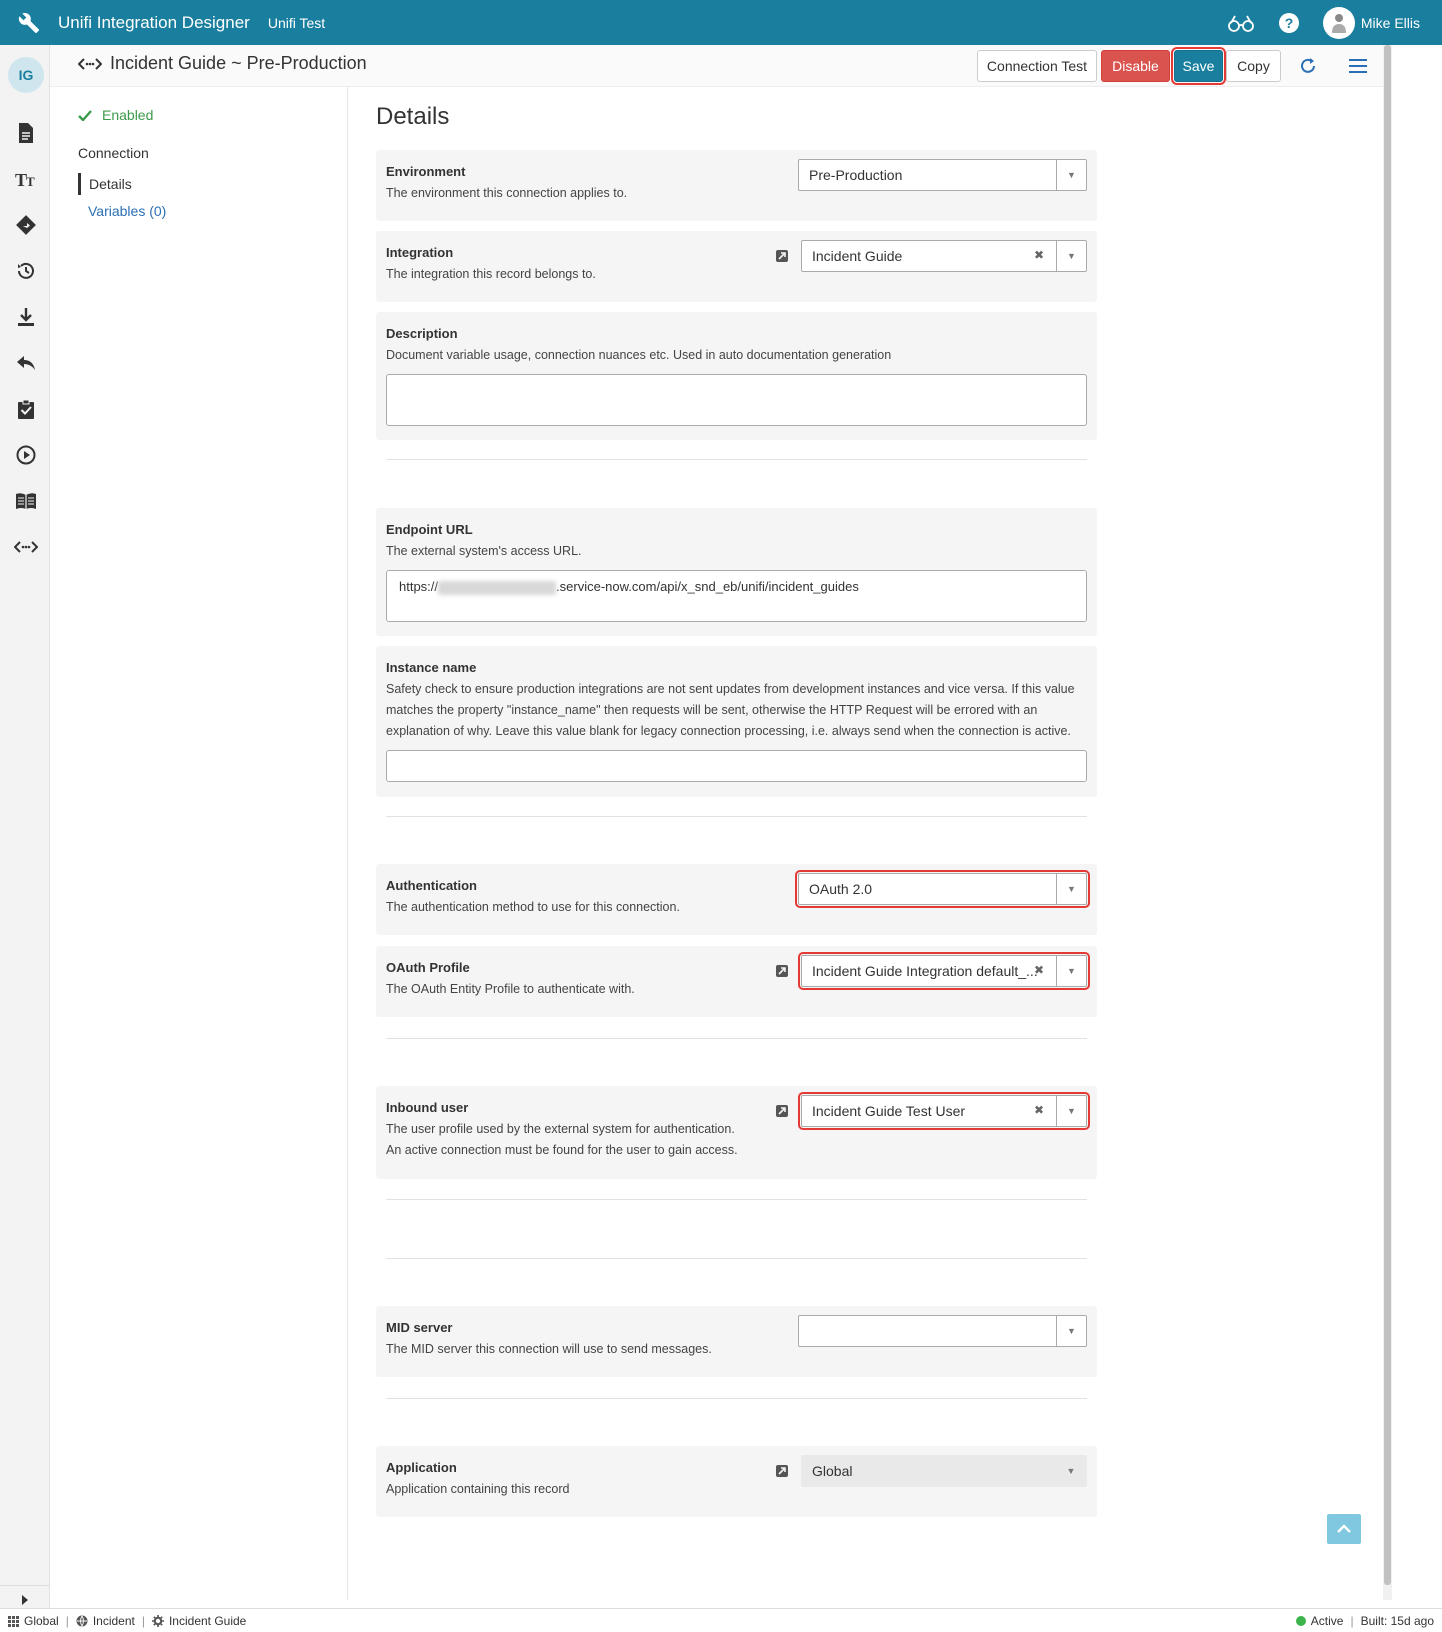 The image size is (1442, 1632). Describe the element at coordinates (1198, 66) in the screenshot. I see `save-button: Save` at that location.